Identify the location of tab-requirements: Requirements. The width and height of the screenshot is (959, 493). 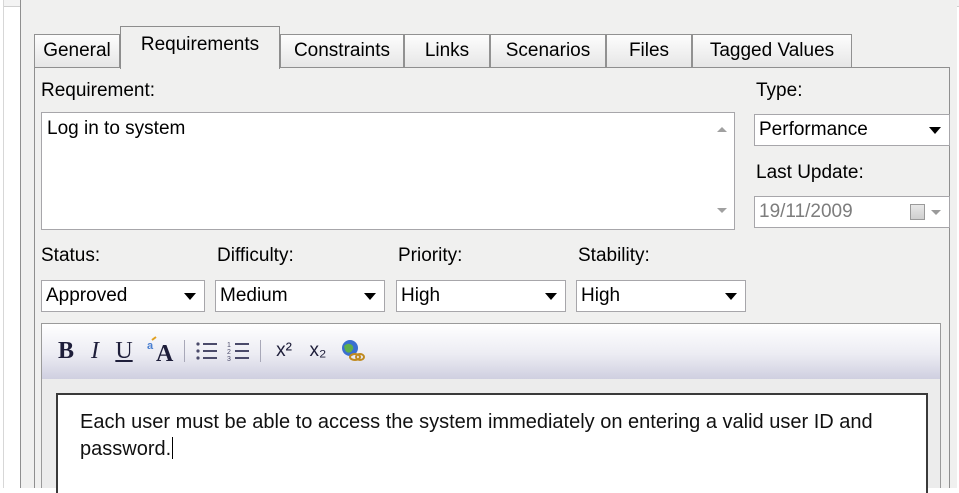
(200, 47).